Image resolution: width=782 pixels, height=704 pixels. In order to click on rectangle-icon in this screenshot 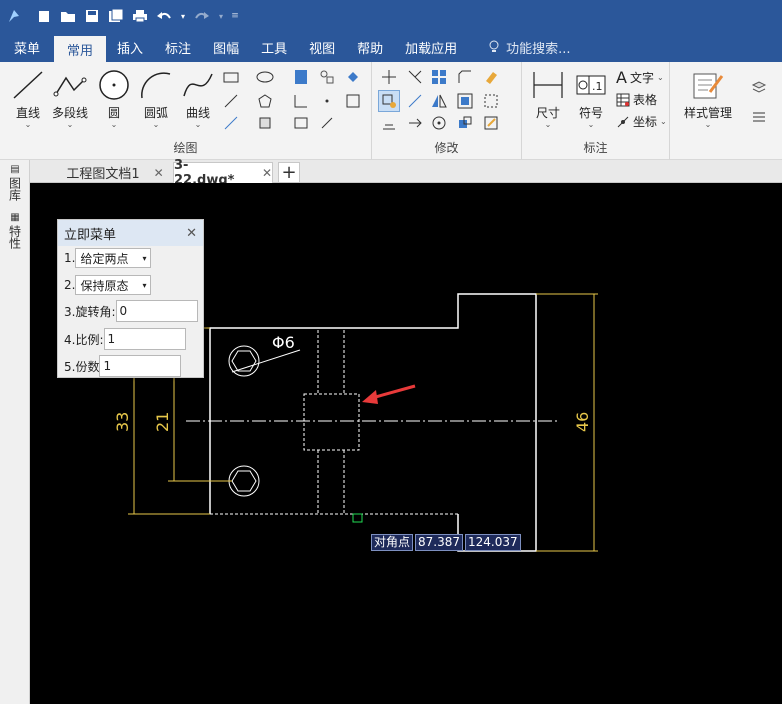, I will do `click(231, 77)`.